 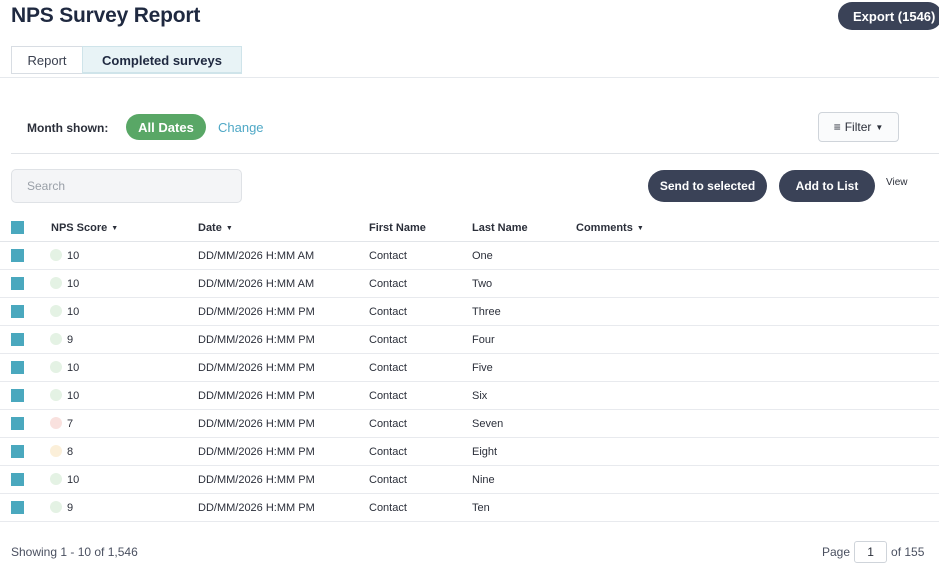 I want to click on change-month-link: Change, so click(x=241, y=127).